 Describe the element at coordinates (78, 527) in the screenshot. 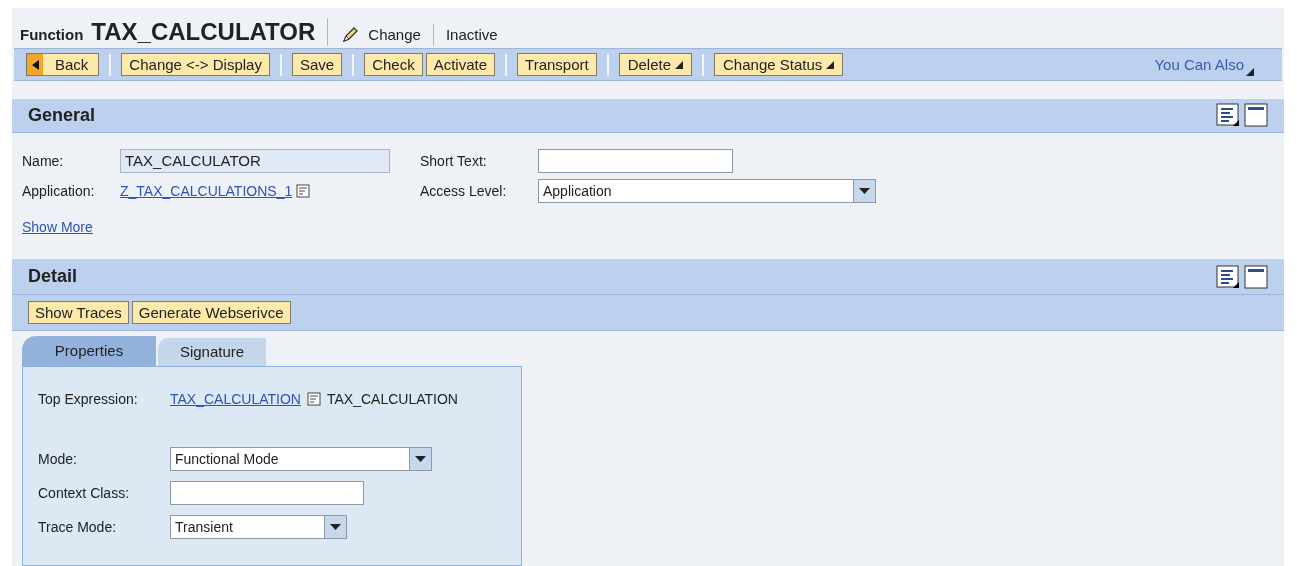

I see `field-label: Trace Mode:` at that location.